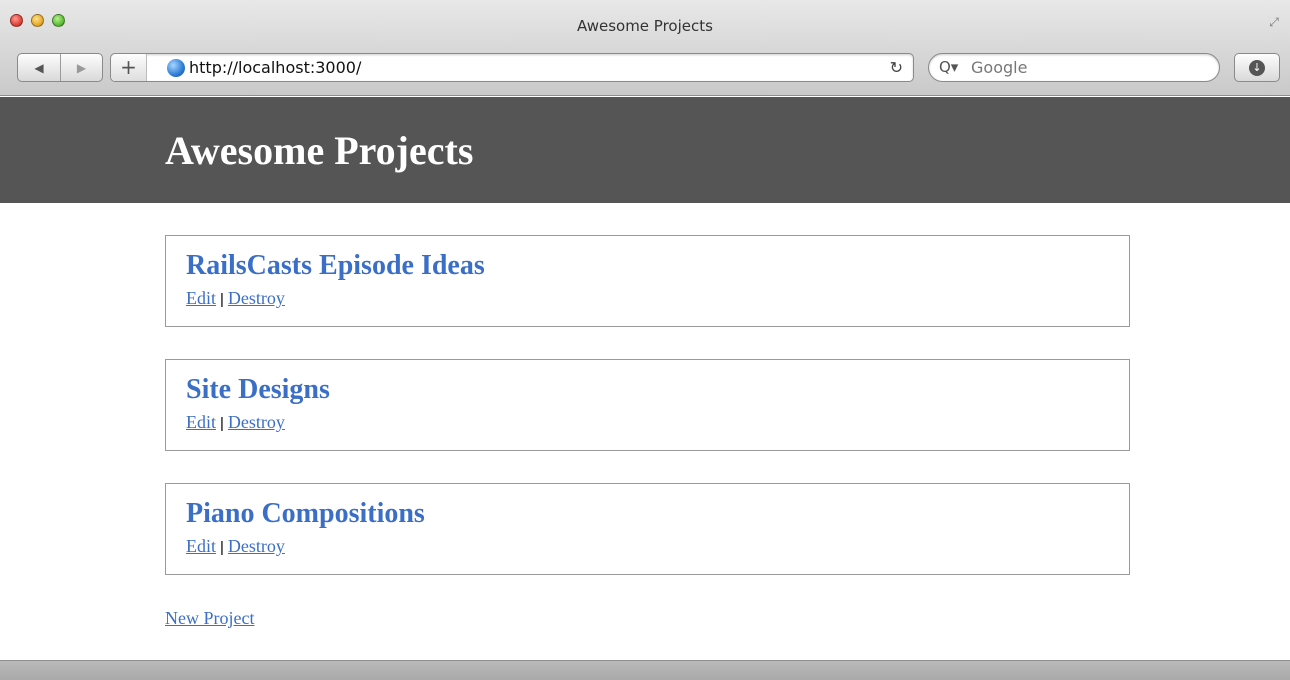 Image resolution: width=1290 pixels, height=680 pixels. I want to click on download-icon: ↓, so click(1257, 67).